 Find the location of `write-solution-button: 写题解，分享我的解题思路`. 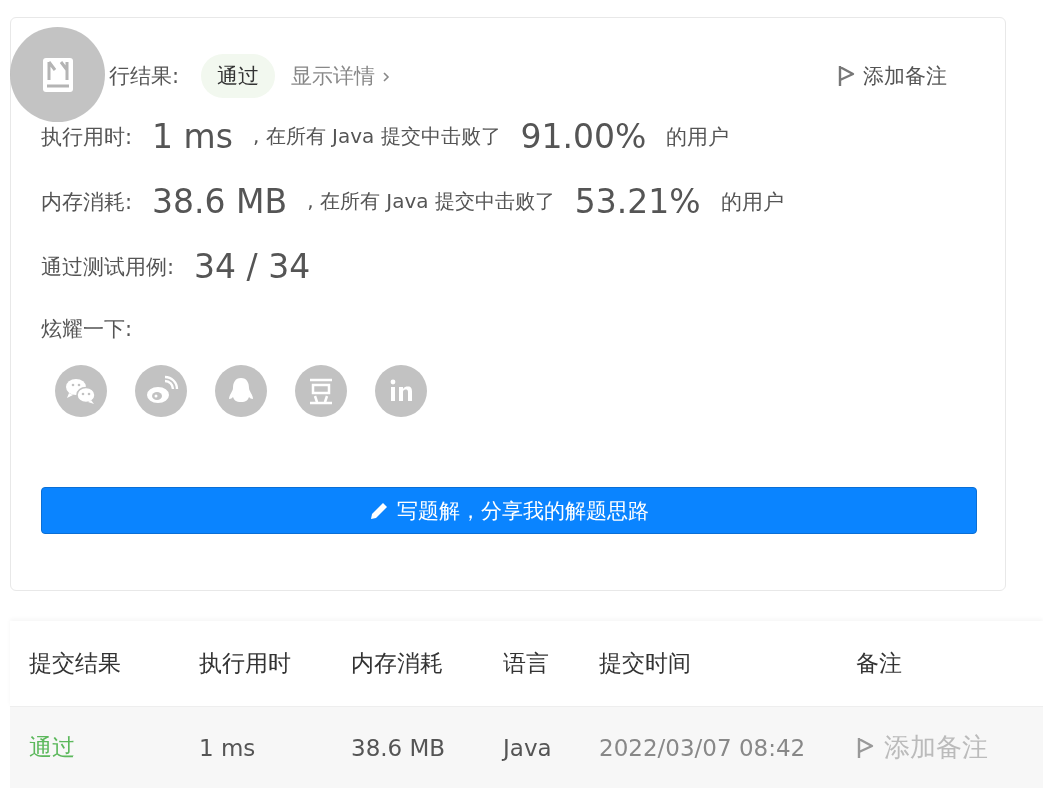

write-solution-button: 写题解，分享我的解题思路 is located at coordinates (509, 510).